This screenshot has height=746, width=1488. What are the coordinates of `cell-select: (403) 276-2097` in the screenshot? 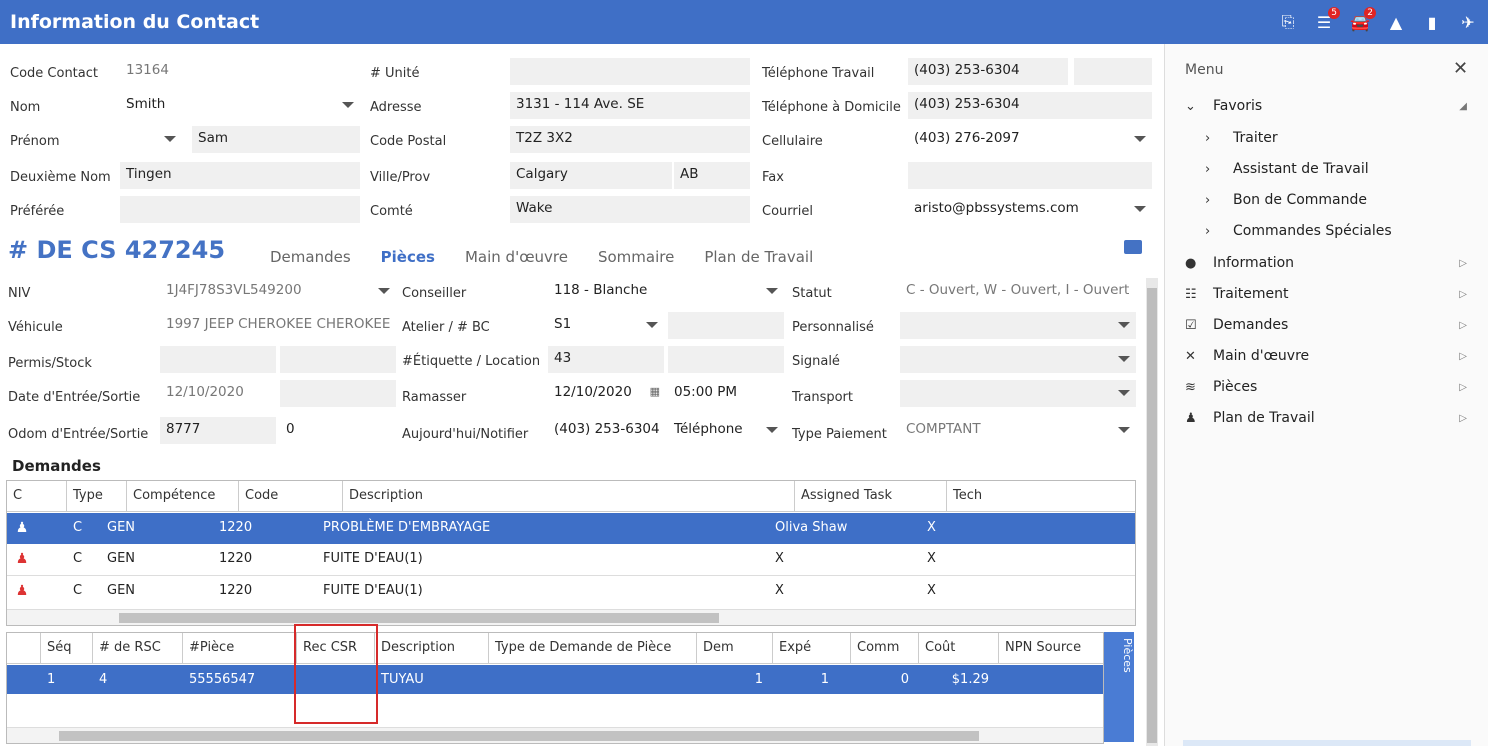 It's located at (1030, 139).